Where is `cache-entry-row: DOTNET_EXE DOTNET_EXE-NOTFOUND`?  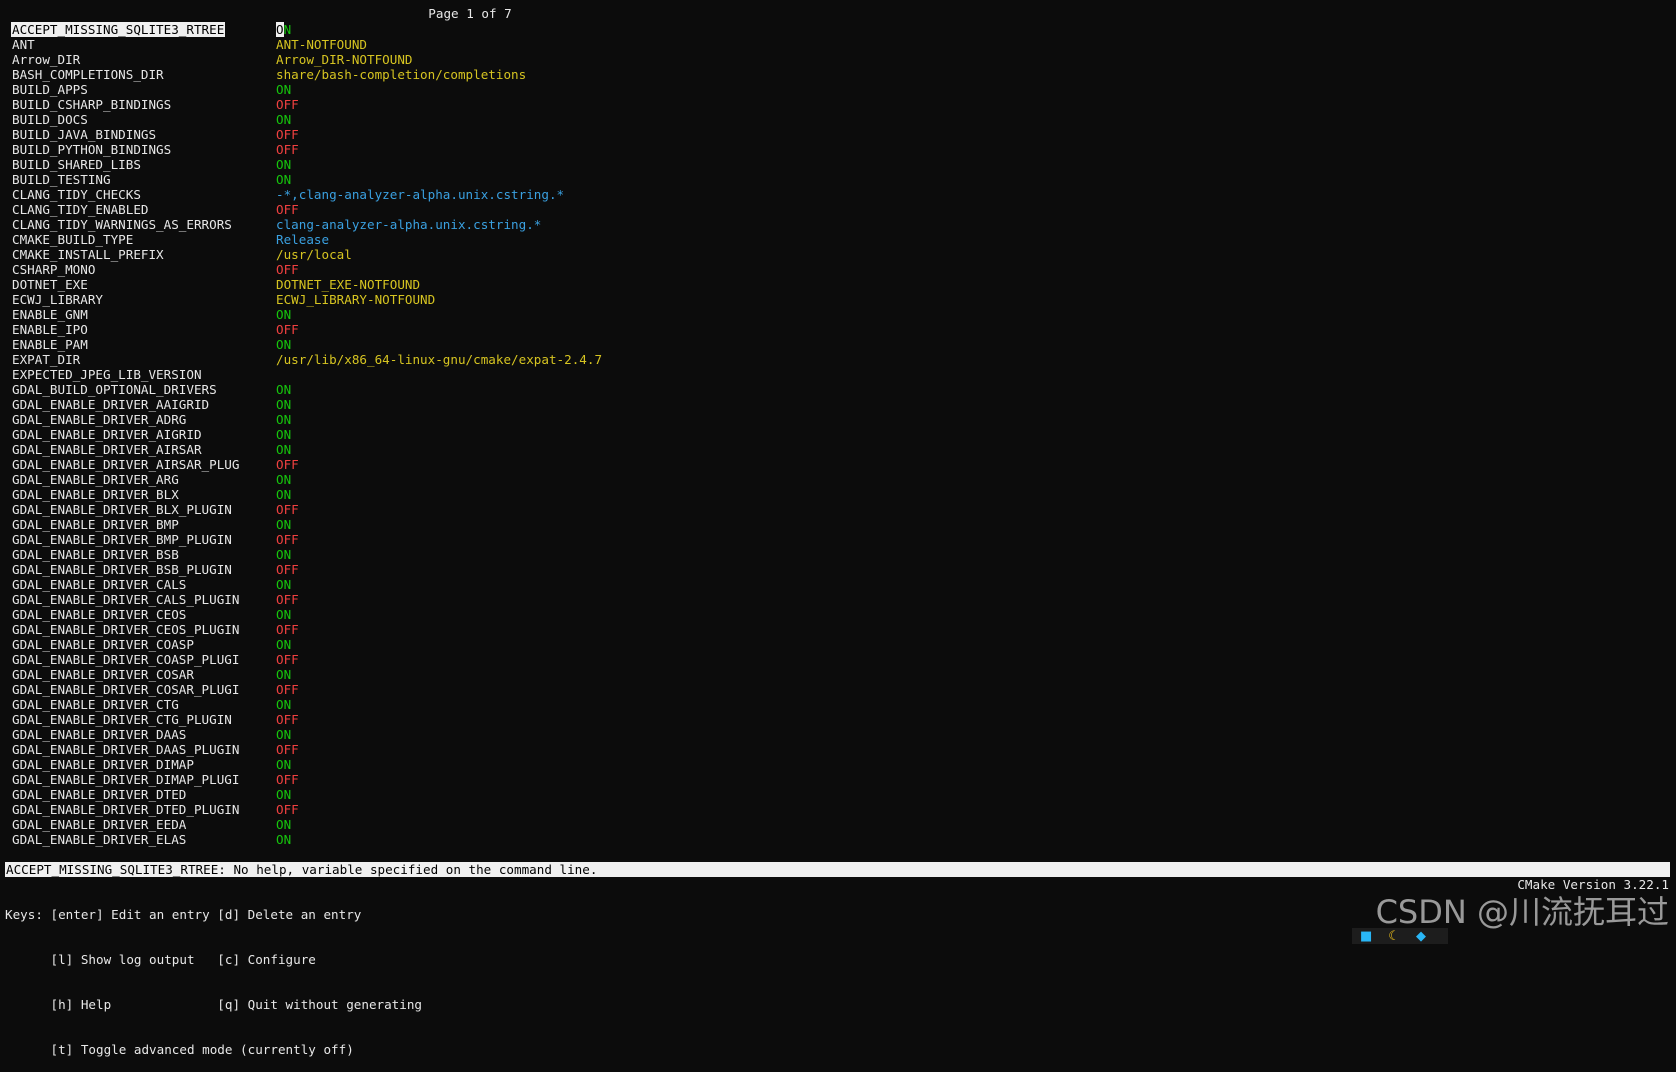
cache-entry-row: DOTNET_EXE DOTNET_EXE-NOTFOUND is located at coordinates (838, 284).